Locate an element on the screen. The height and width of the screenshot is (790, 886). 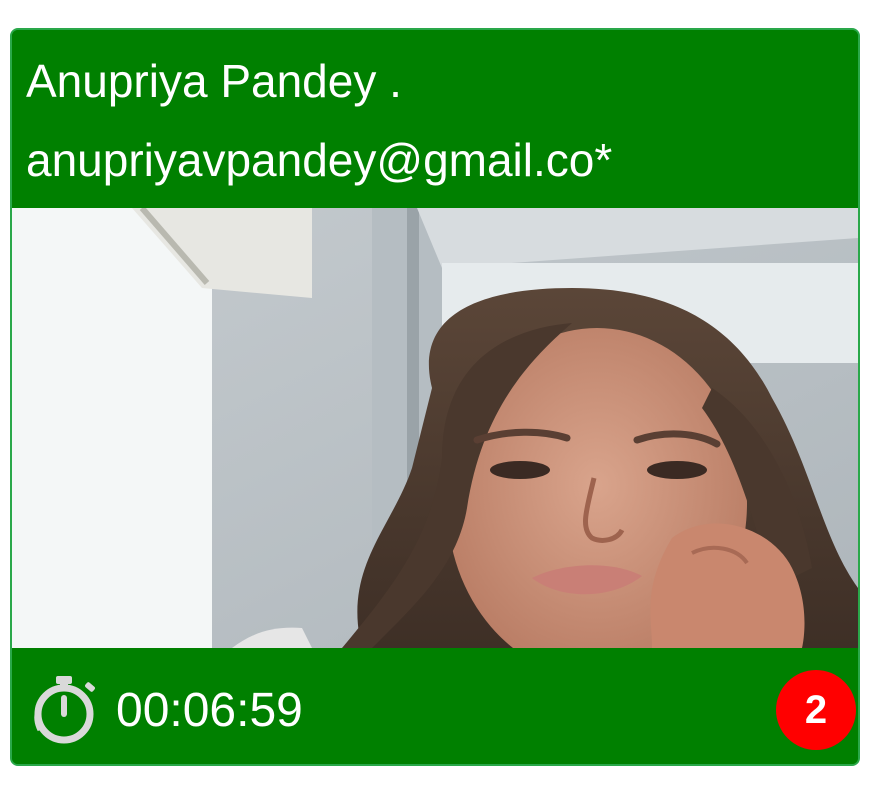
participant-email: anupriyavpandey@gmail.co* is located at coordinates (319, 160).